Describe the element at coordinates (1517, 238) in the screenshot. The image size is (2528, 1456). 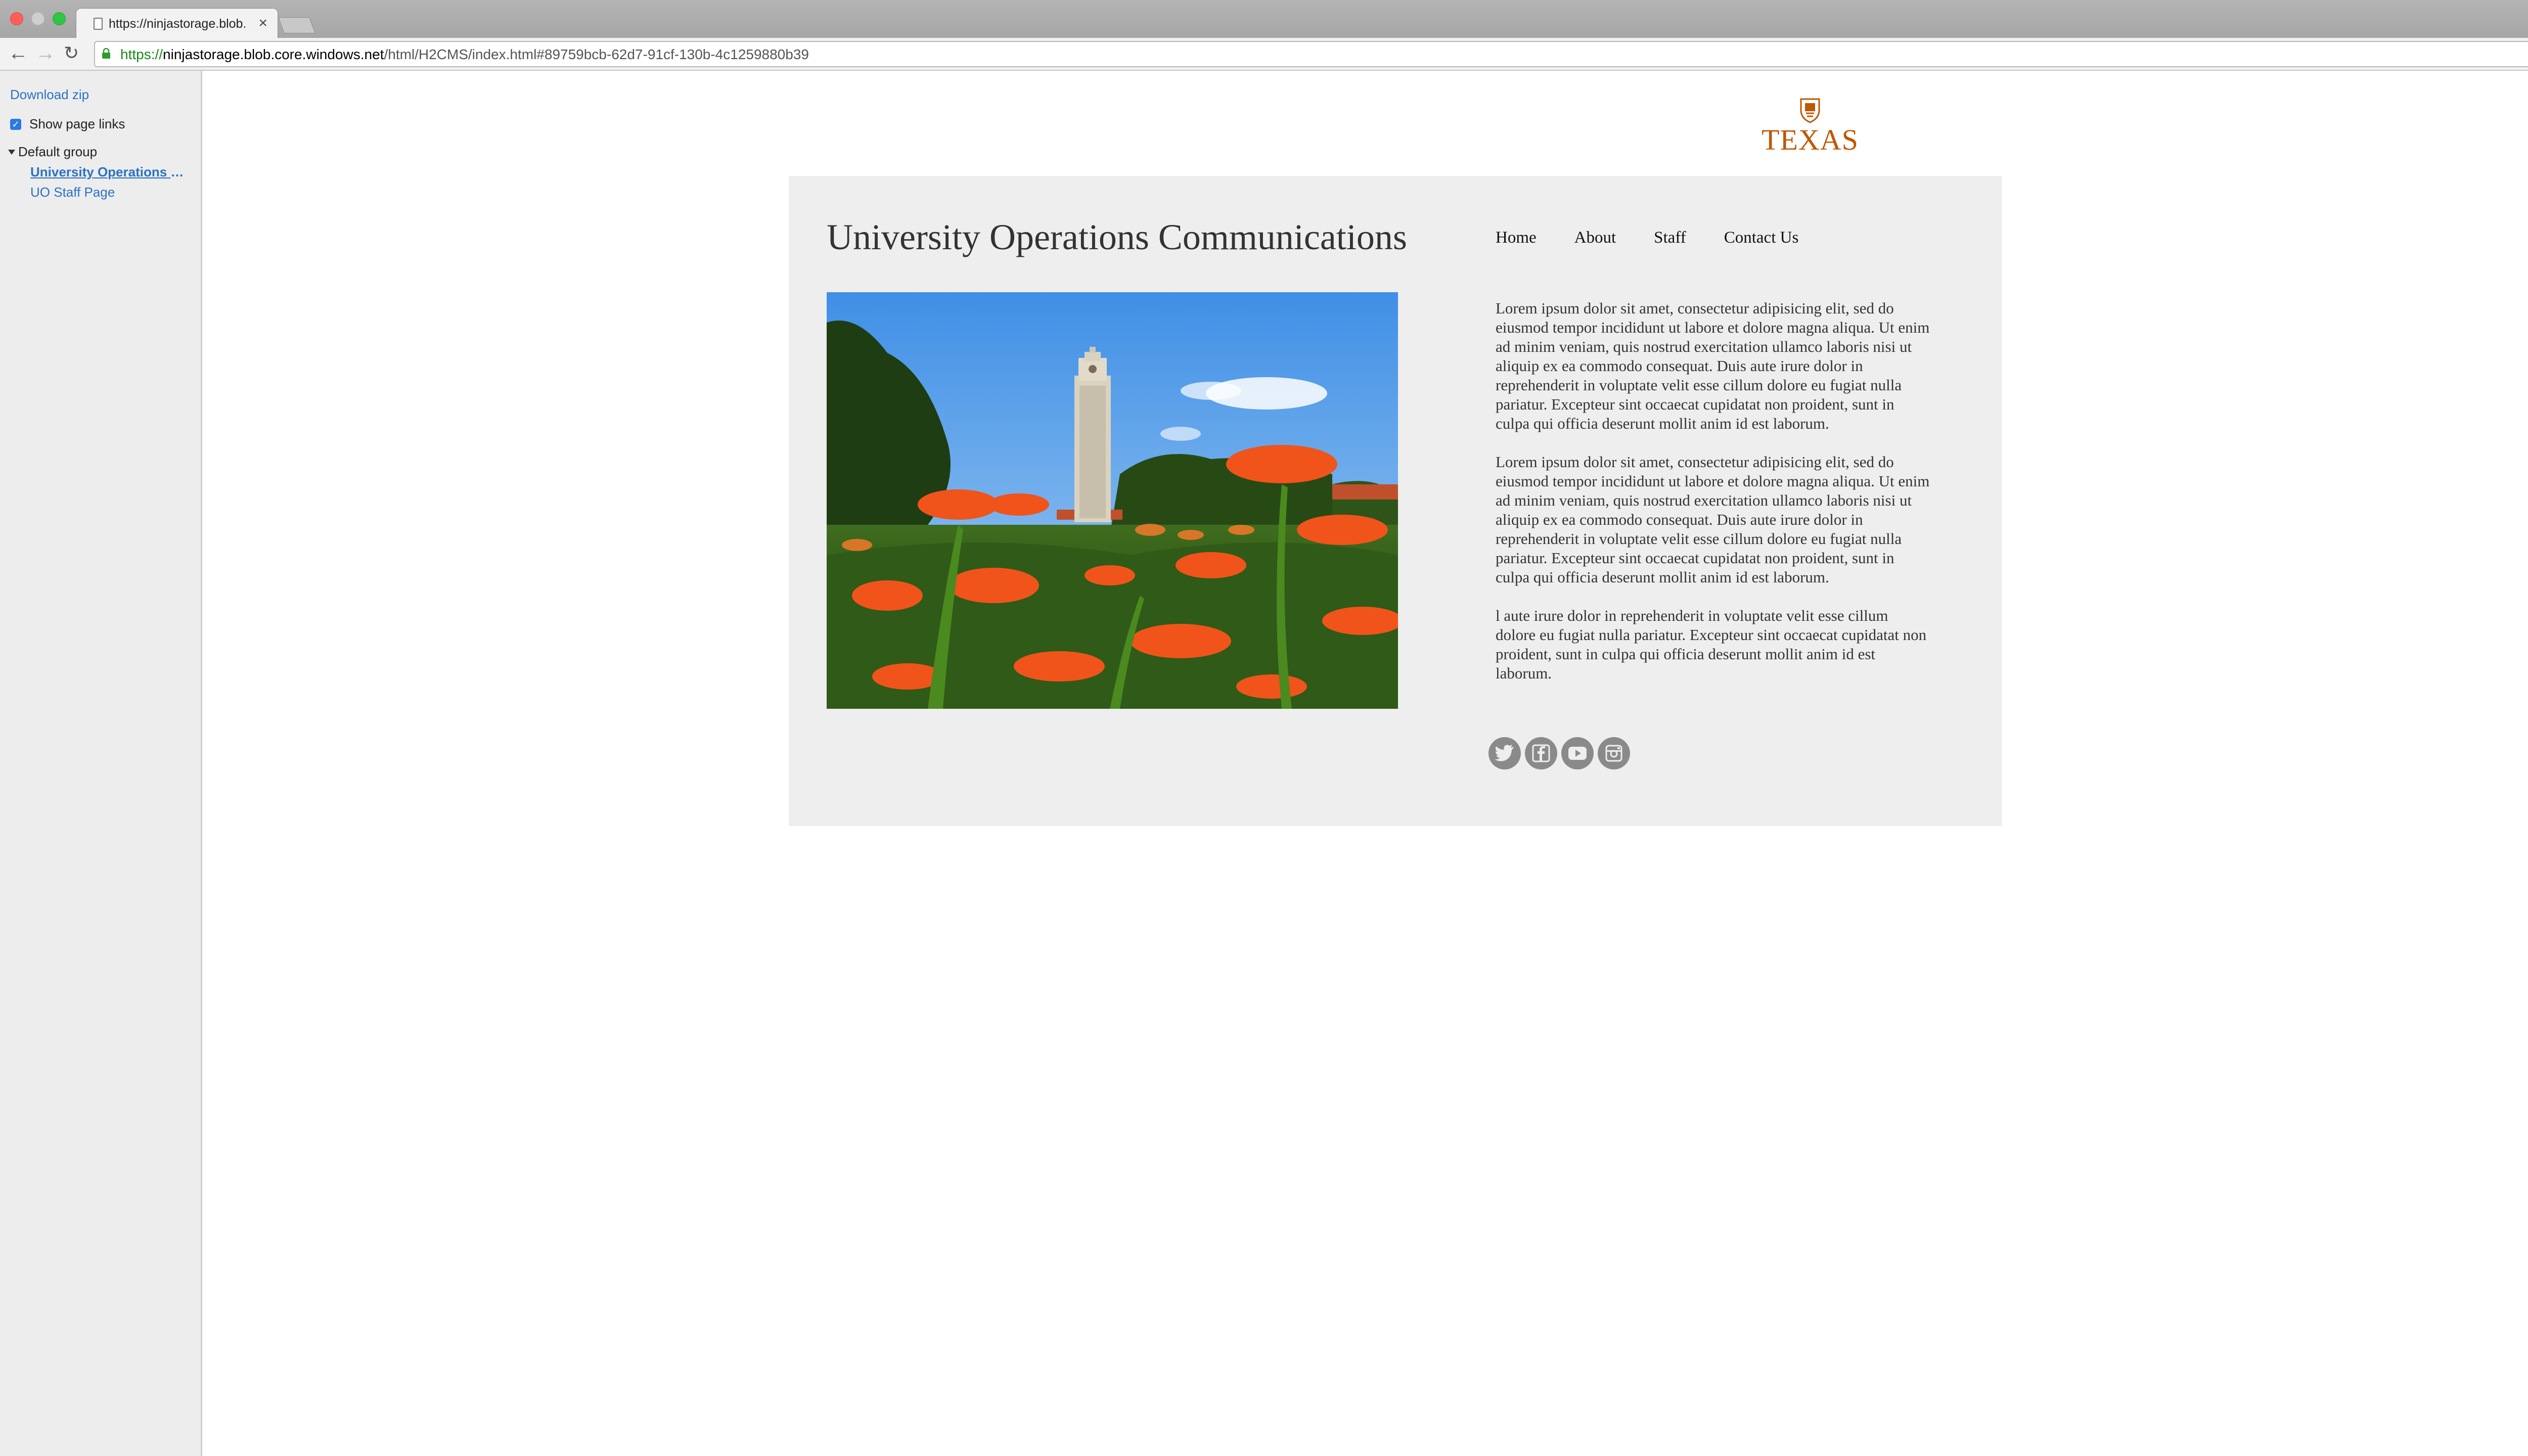
I see `nav-home: Home` at that location.